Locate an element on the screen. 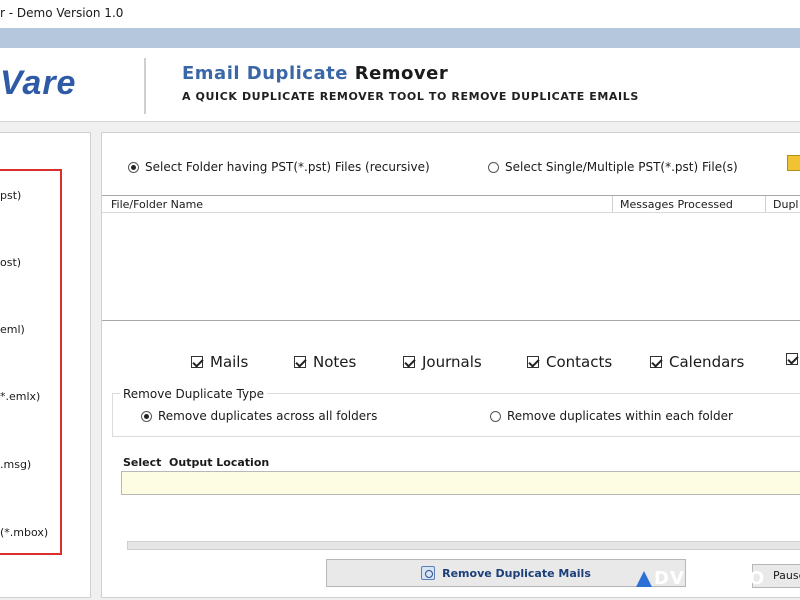 The image size is (800, 600). checkbox-notes: Notes is located at coordinates (325, 362).